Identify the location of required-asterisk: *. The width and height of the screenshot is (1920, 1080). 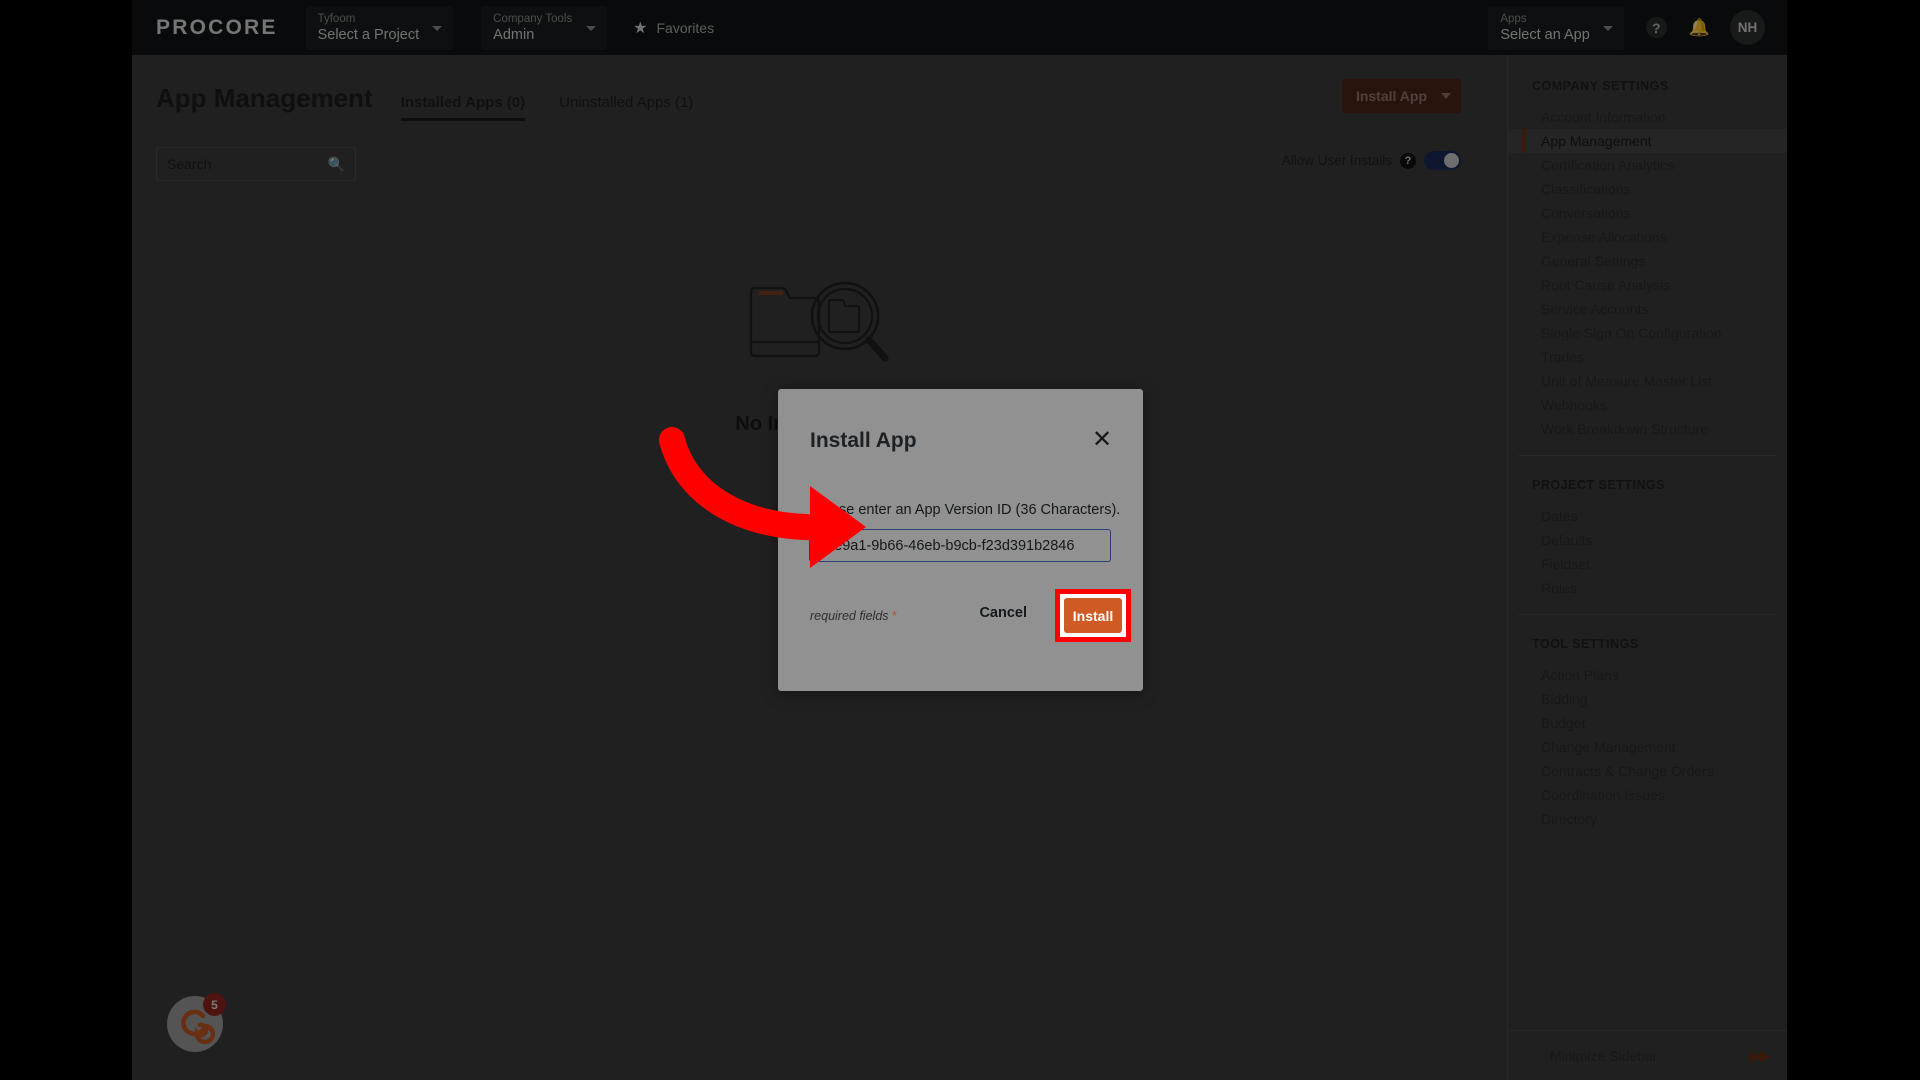
(894, 616).